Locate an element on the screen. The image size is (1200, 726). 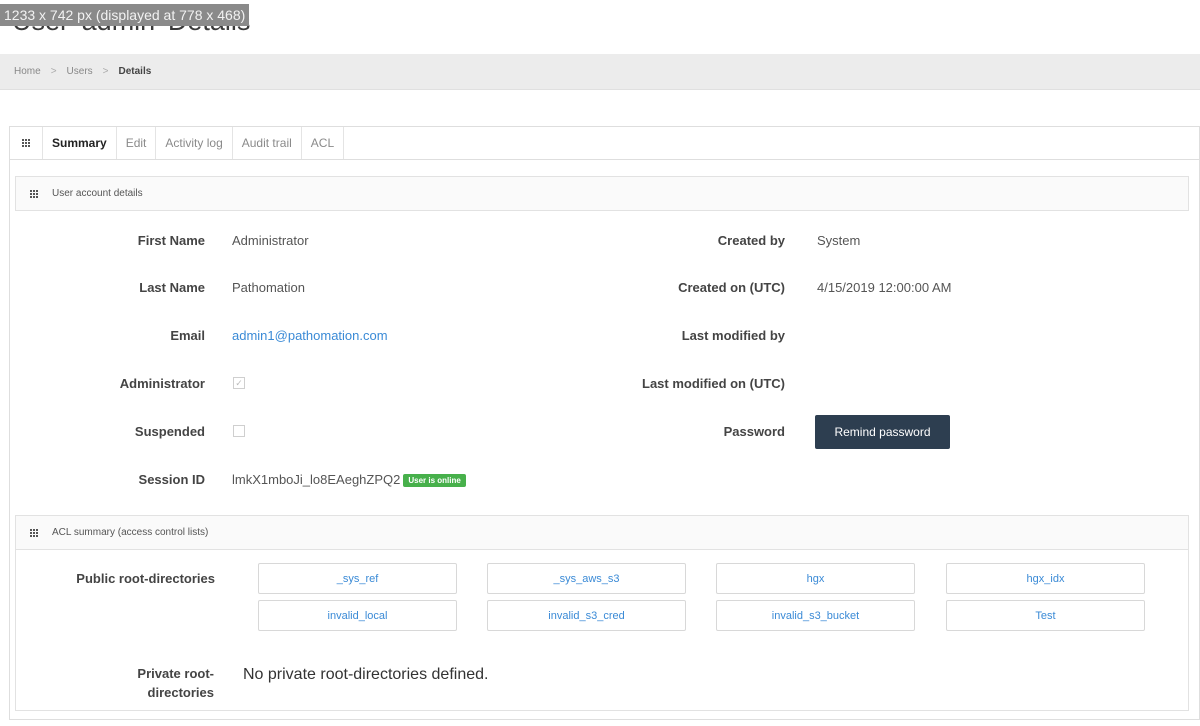
session-id-row: lmkX1mboJi_lo8EAeghZPQ2 User is online is located at coordinates (349, 480).